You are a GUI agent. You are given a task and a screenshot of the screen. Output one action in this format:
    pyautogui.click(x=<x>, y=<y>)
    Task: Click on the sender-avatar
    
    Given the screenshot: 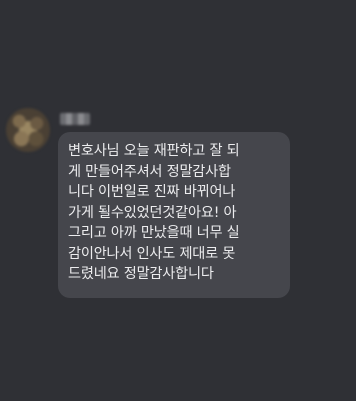 What is the action you would take?
    pyautogui.click(x=28, y=130)
    